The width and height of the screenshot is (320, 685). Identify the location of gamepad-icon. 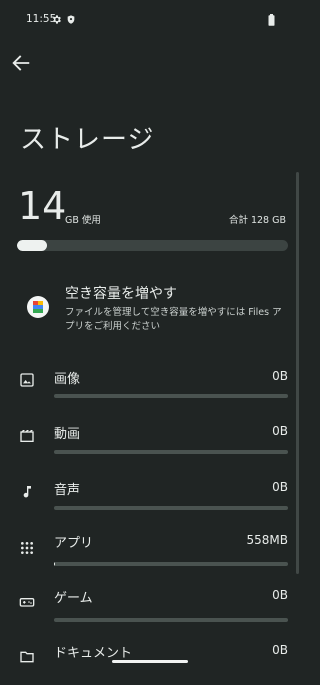
(27, 602).